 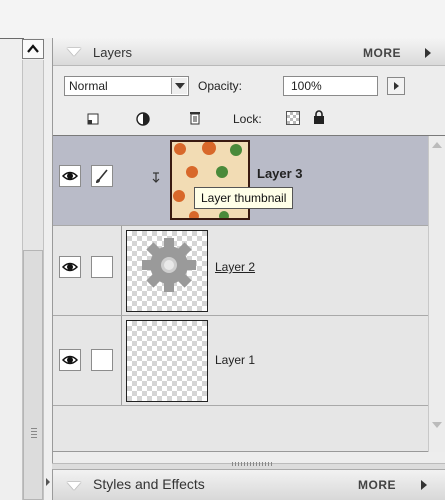 What do you see at coordinates (382, 53) in the screenshot?
I see `more-button: MORE` at bounding box center [382, 53].